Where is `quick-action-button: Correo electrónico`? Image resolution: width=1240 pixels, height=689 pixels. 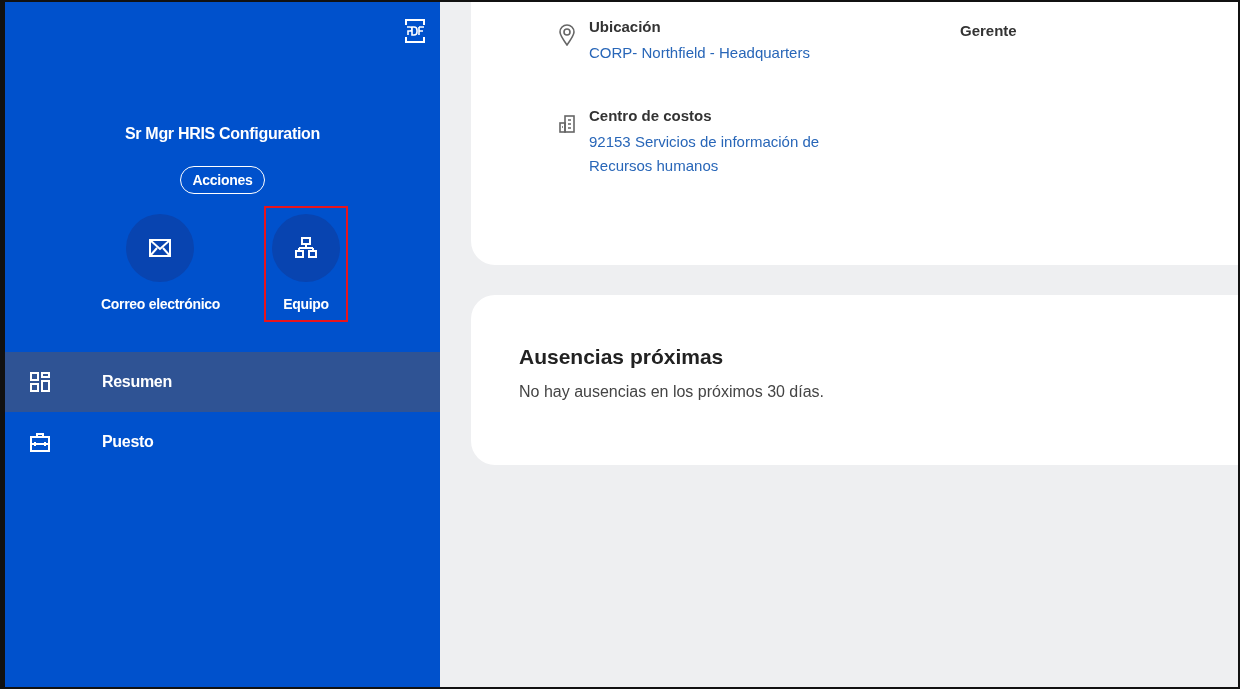
quick-action-button: Correo electrónico is located at coordinates (160, 264).